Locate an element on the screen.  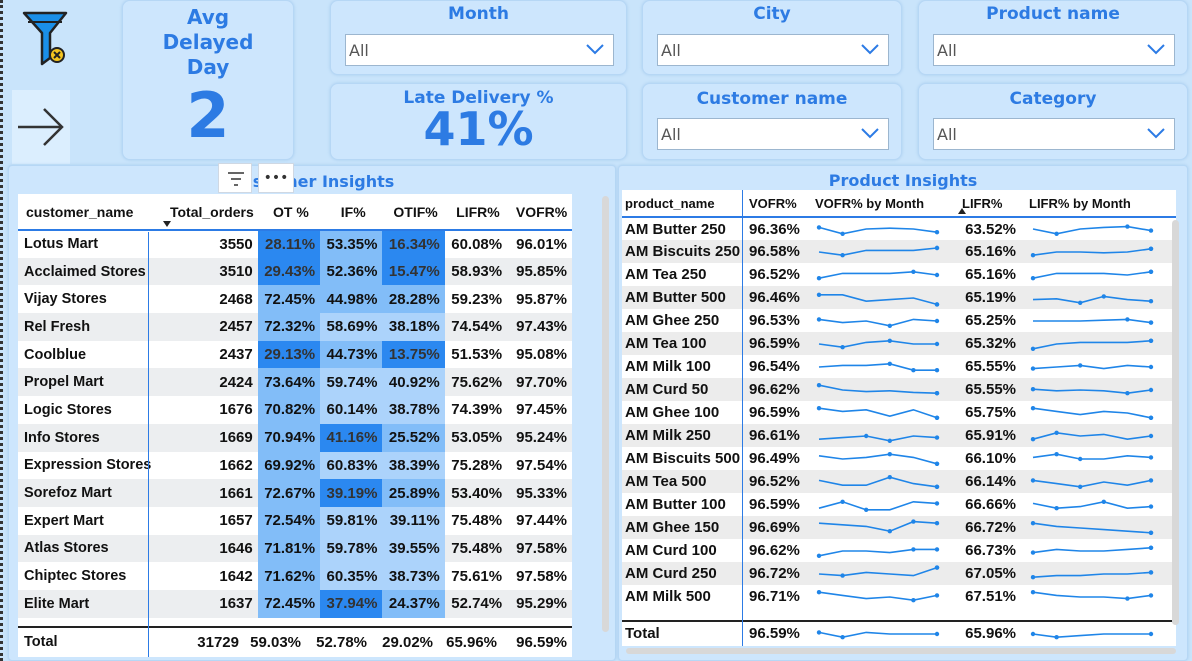
customer-insights-title: Customer Insights is located at coordinates (312, 181).